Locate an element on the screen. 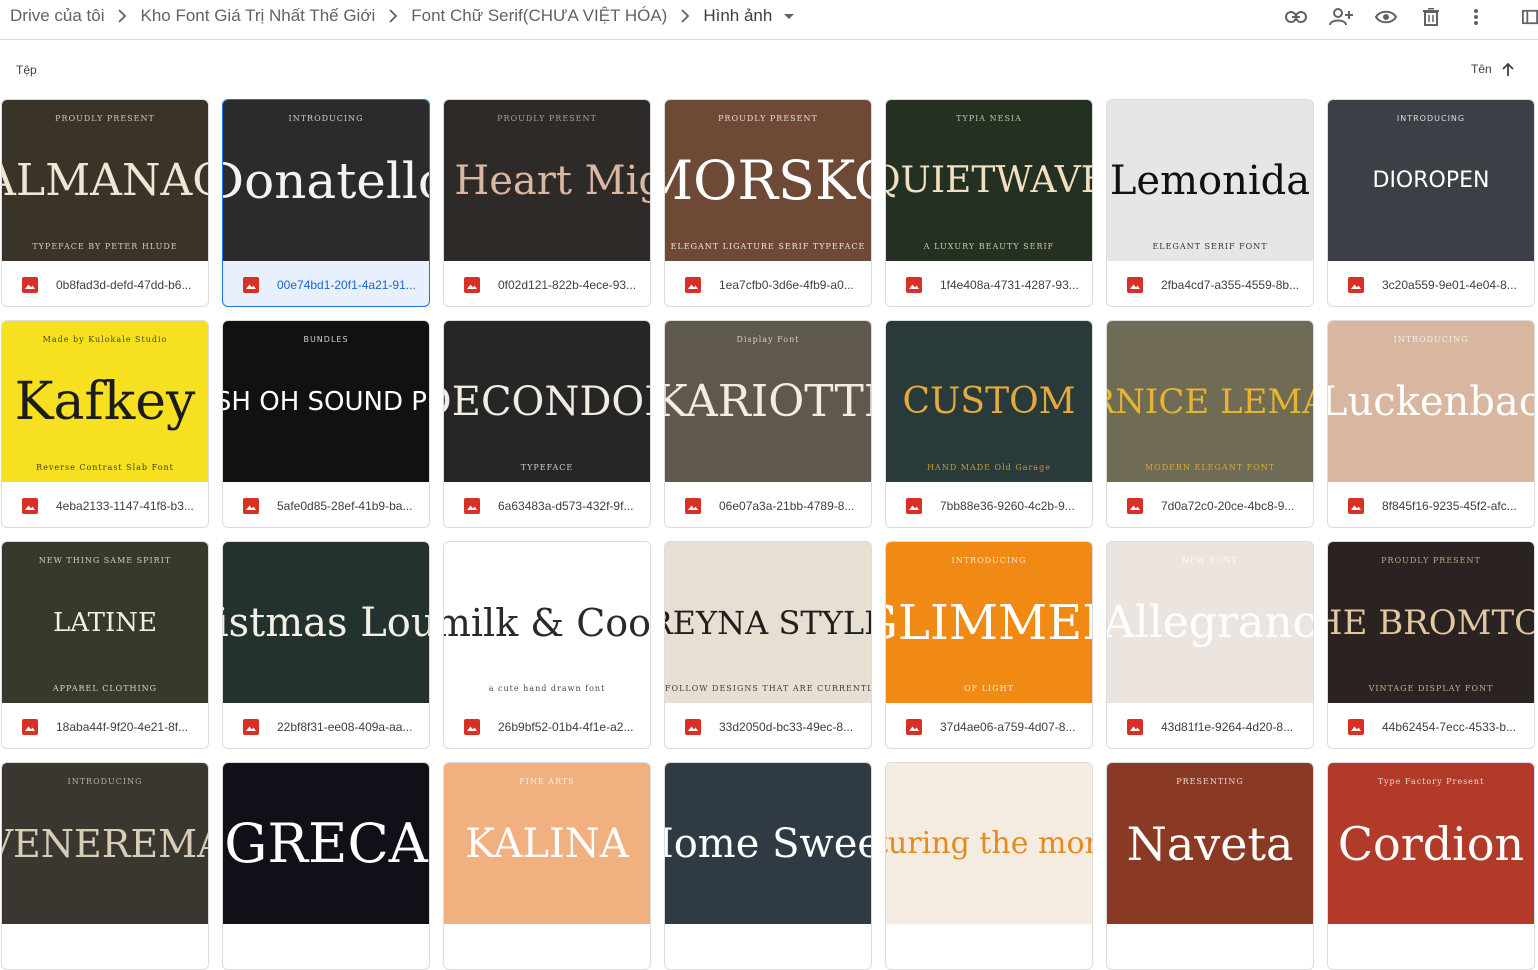 The width and height of the screenshot is (1538, 970). thumbnail-top-text: Type Factory Present is located at coordinates (1431, 781).